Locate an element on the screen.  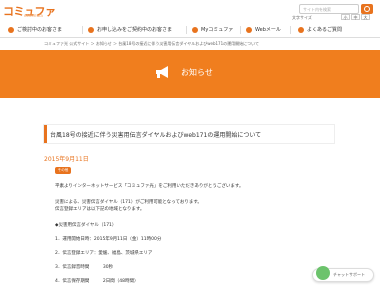
search-input: サイト内を検索 is located at coordinates (329, 9).